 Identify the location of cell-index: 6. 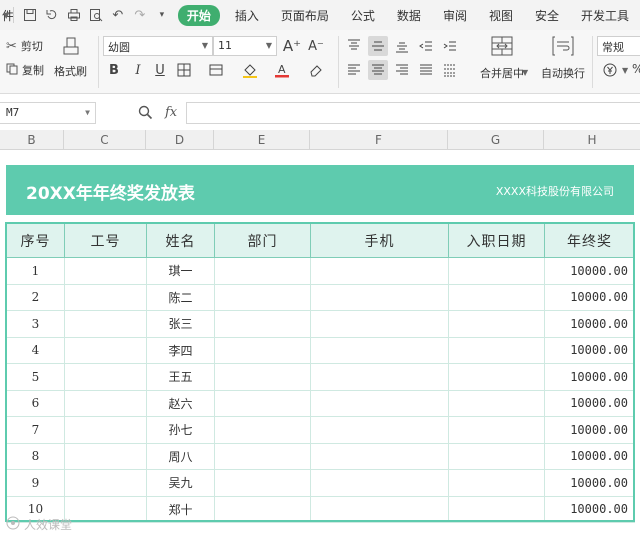
(35, 403).